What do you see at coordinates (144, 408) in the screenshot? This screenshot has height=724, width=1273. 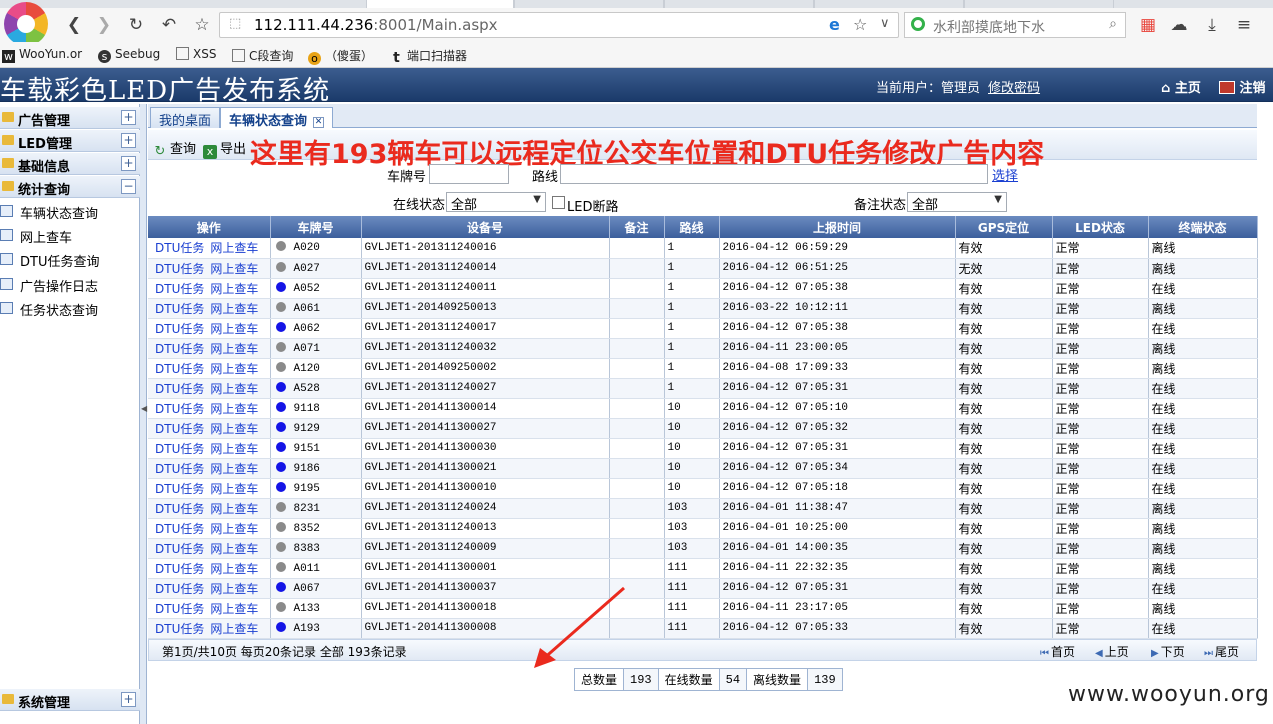 I see `collapse-arrow-icon: ◀` at bounding box center [144, 408].